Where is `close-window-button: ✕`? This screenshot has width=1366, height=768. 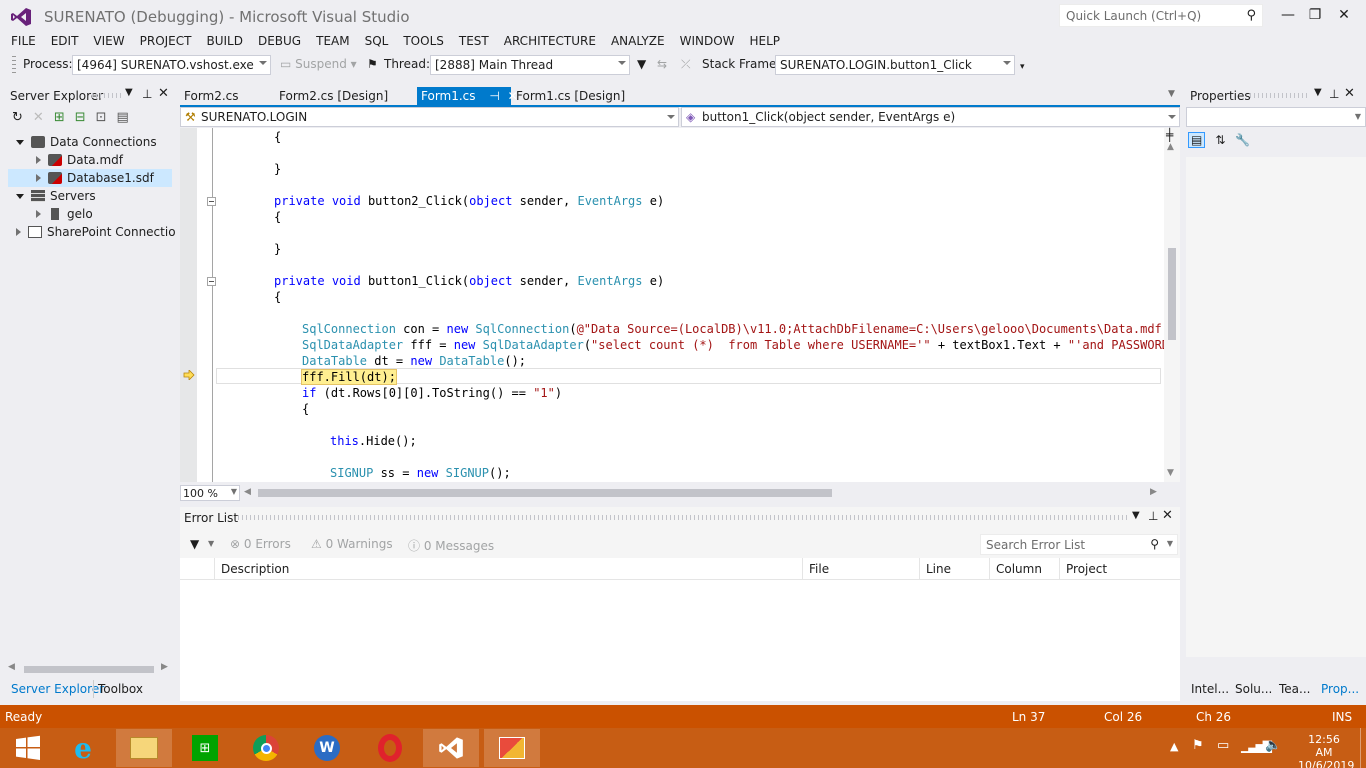
close-window-button: ✕ is located at coordinates (1344, 15).